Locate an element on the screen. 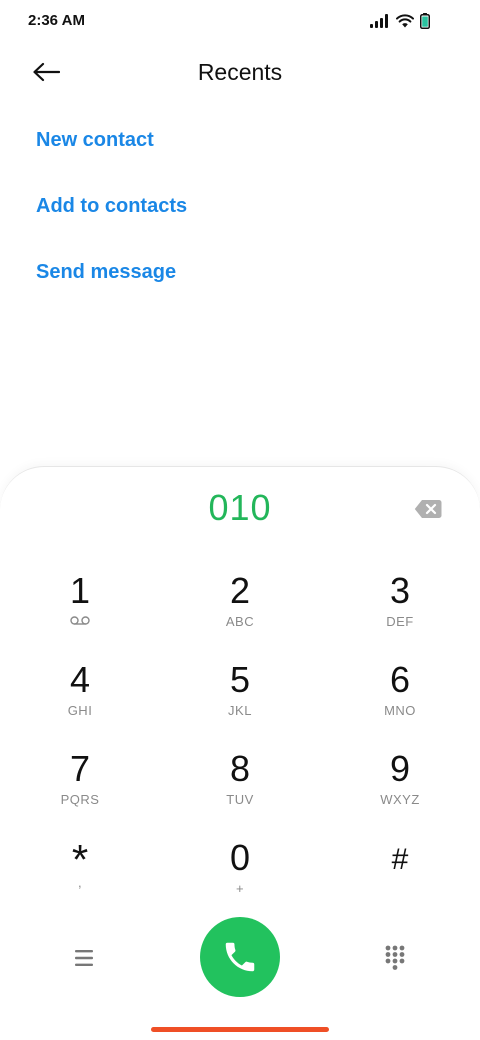  menu-button is located at coordinates (85, 958).